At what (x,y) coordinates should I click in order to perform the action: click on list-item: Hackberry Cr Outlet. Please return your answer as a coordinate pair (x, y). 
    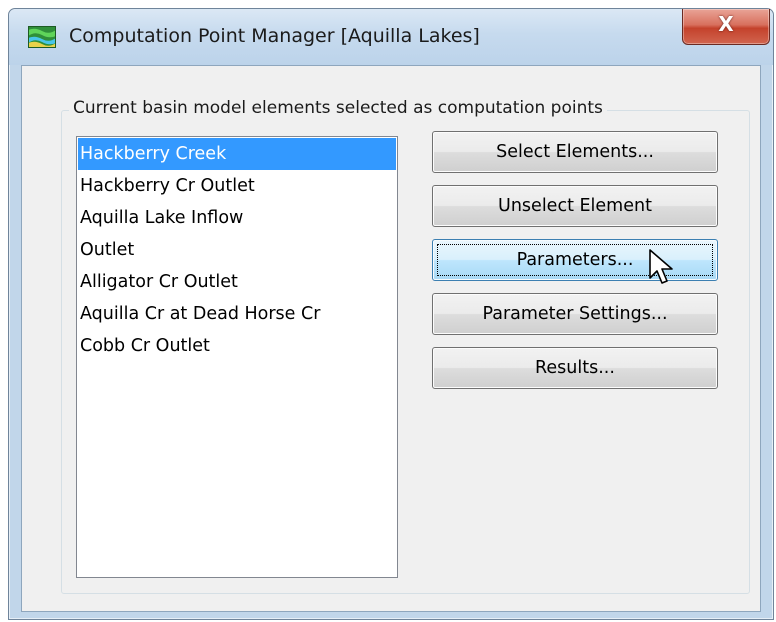
    Looking at the image, I should click on (237, 186).